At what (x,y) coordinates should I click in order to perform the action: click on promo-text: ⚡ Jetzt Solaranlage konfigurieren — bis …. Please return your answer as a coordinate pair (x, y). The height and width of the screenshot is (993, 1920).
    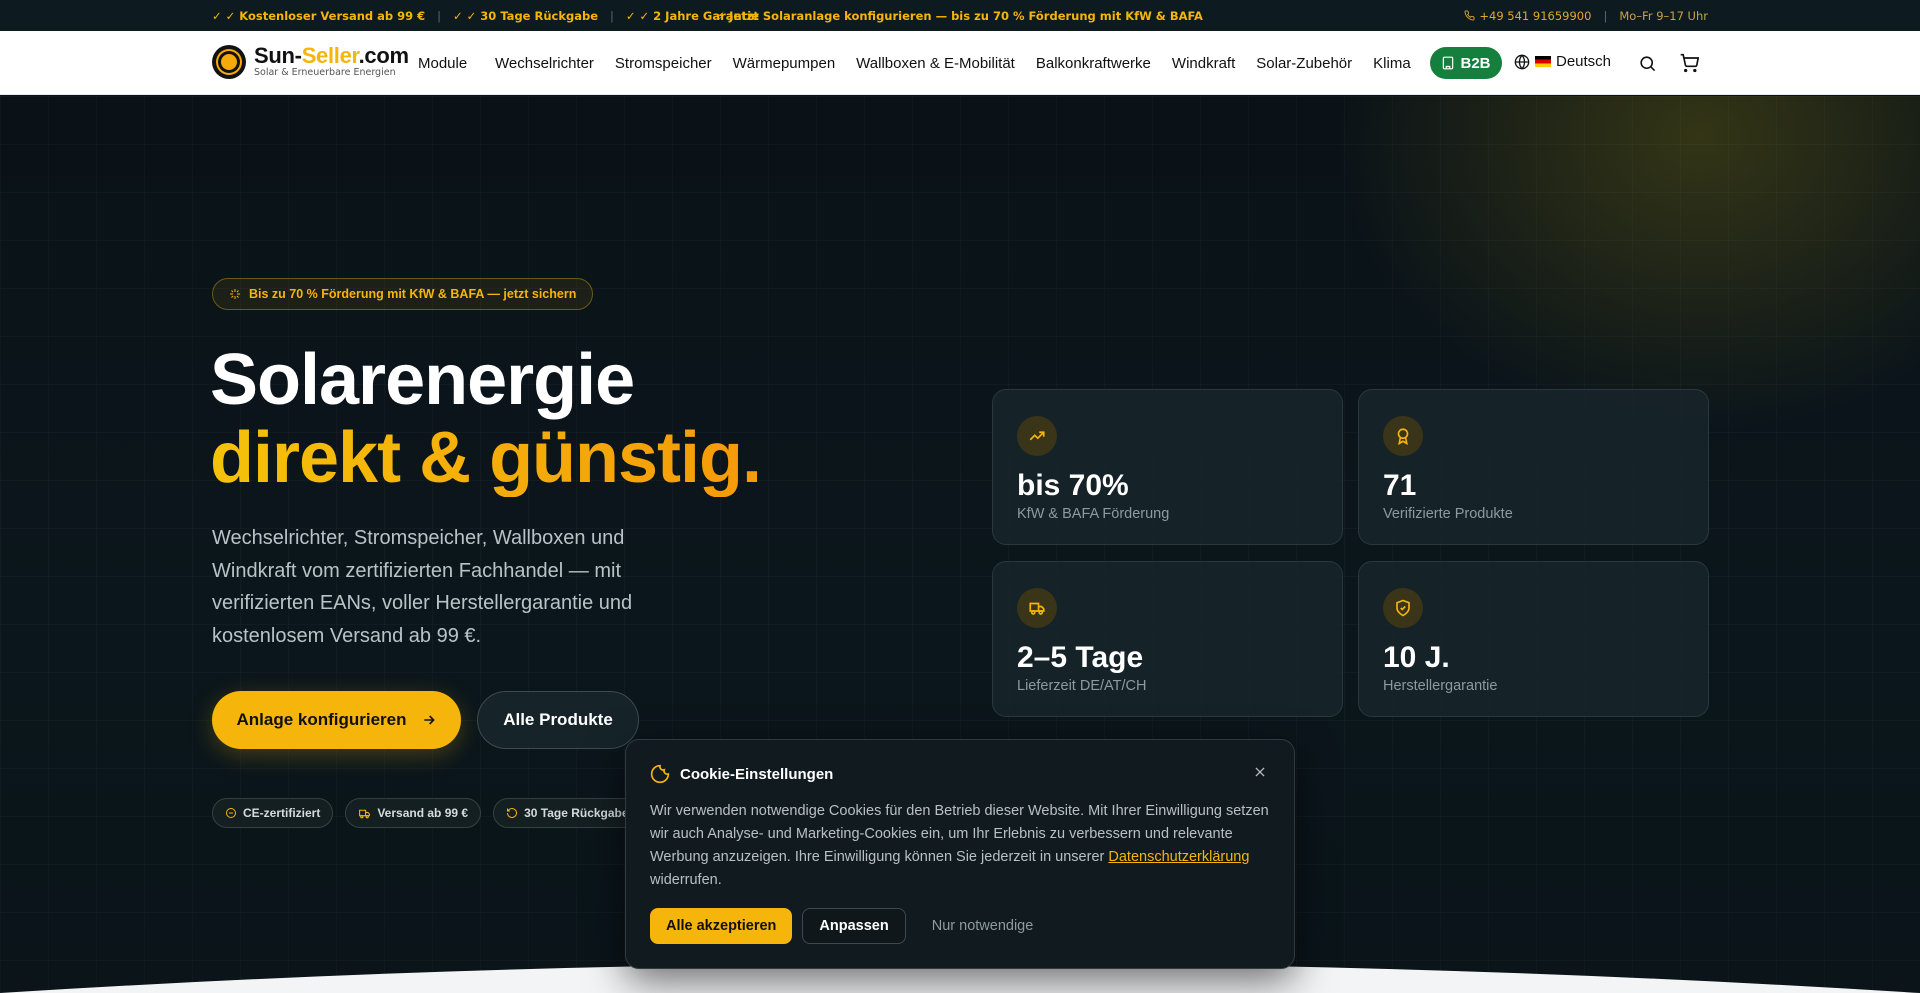
    Looking at the image, I should click on (960, 16).